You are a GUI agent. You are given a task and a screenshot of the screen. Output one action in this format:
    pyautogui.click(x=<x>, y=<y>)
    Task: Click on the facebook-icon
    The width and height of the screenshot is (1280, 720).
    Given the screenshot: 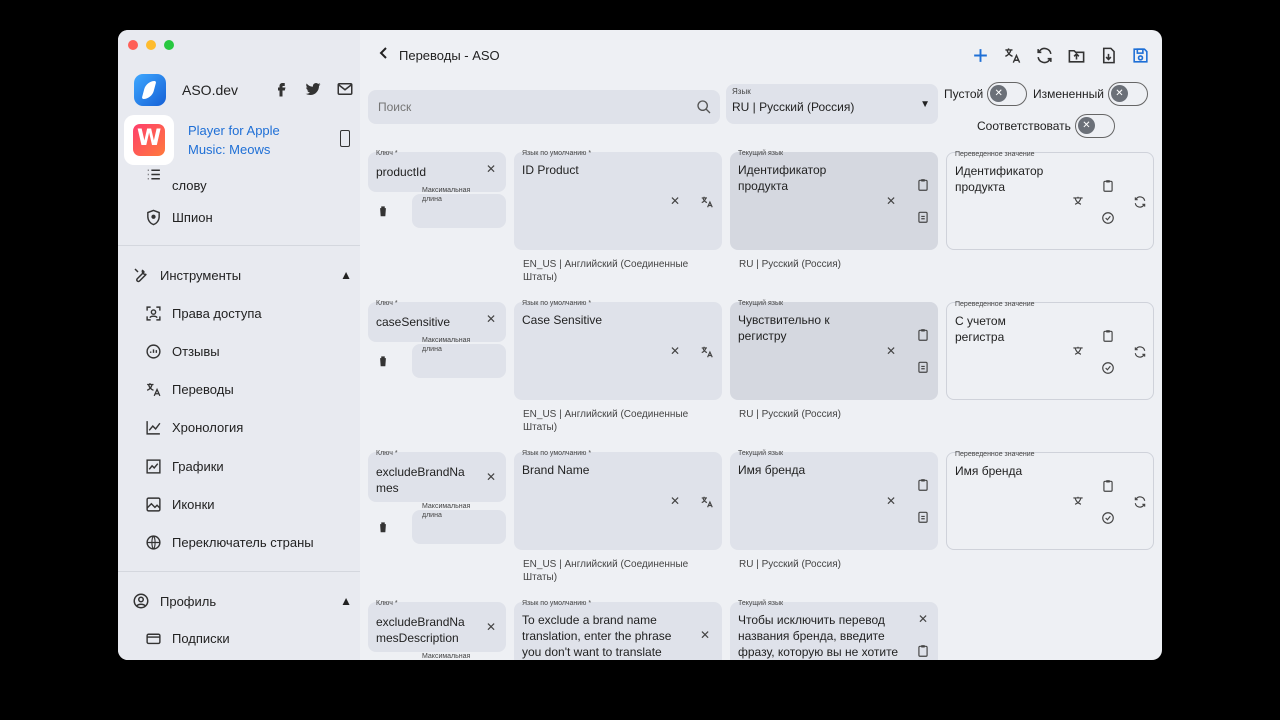 What is the action you would take?
    pyautogui.click(x=281, y=89)
    